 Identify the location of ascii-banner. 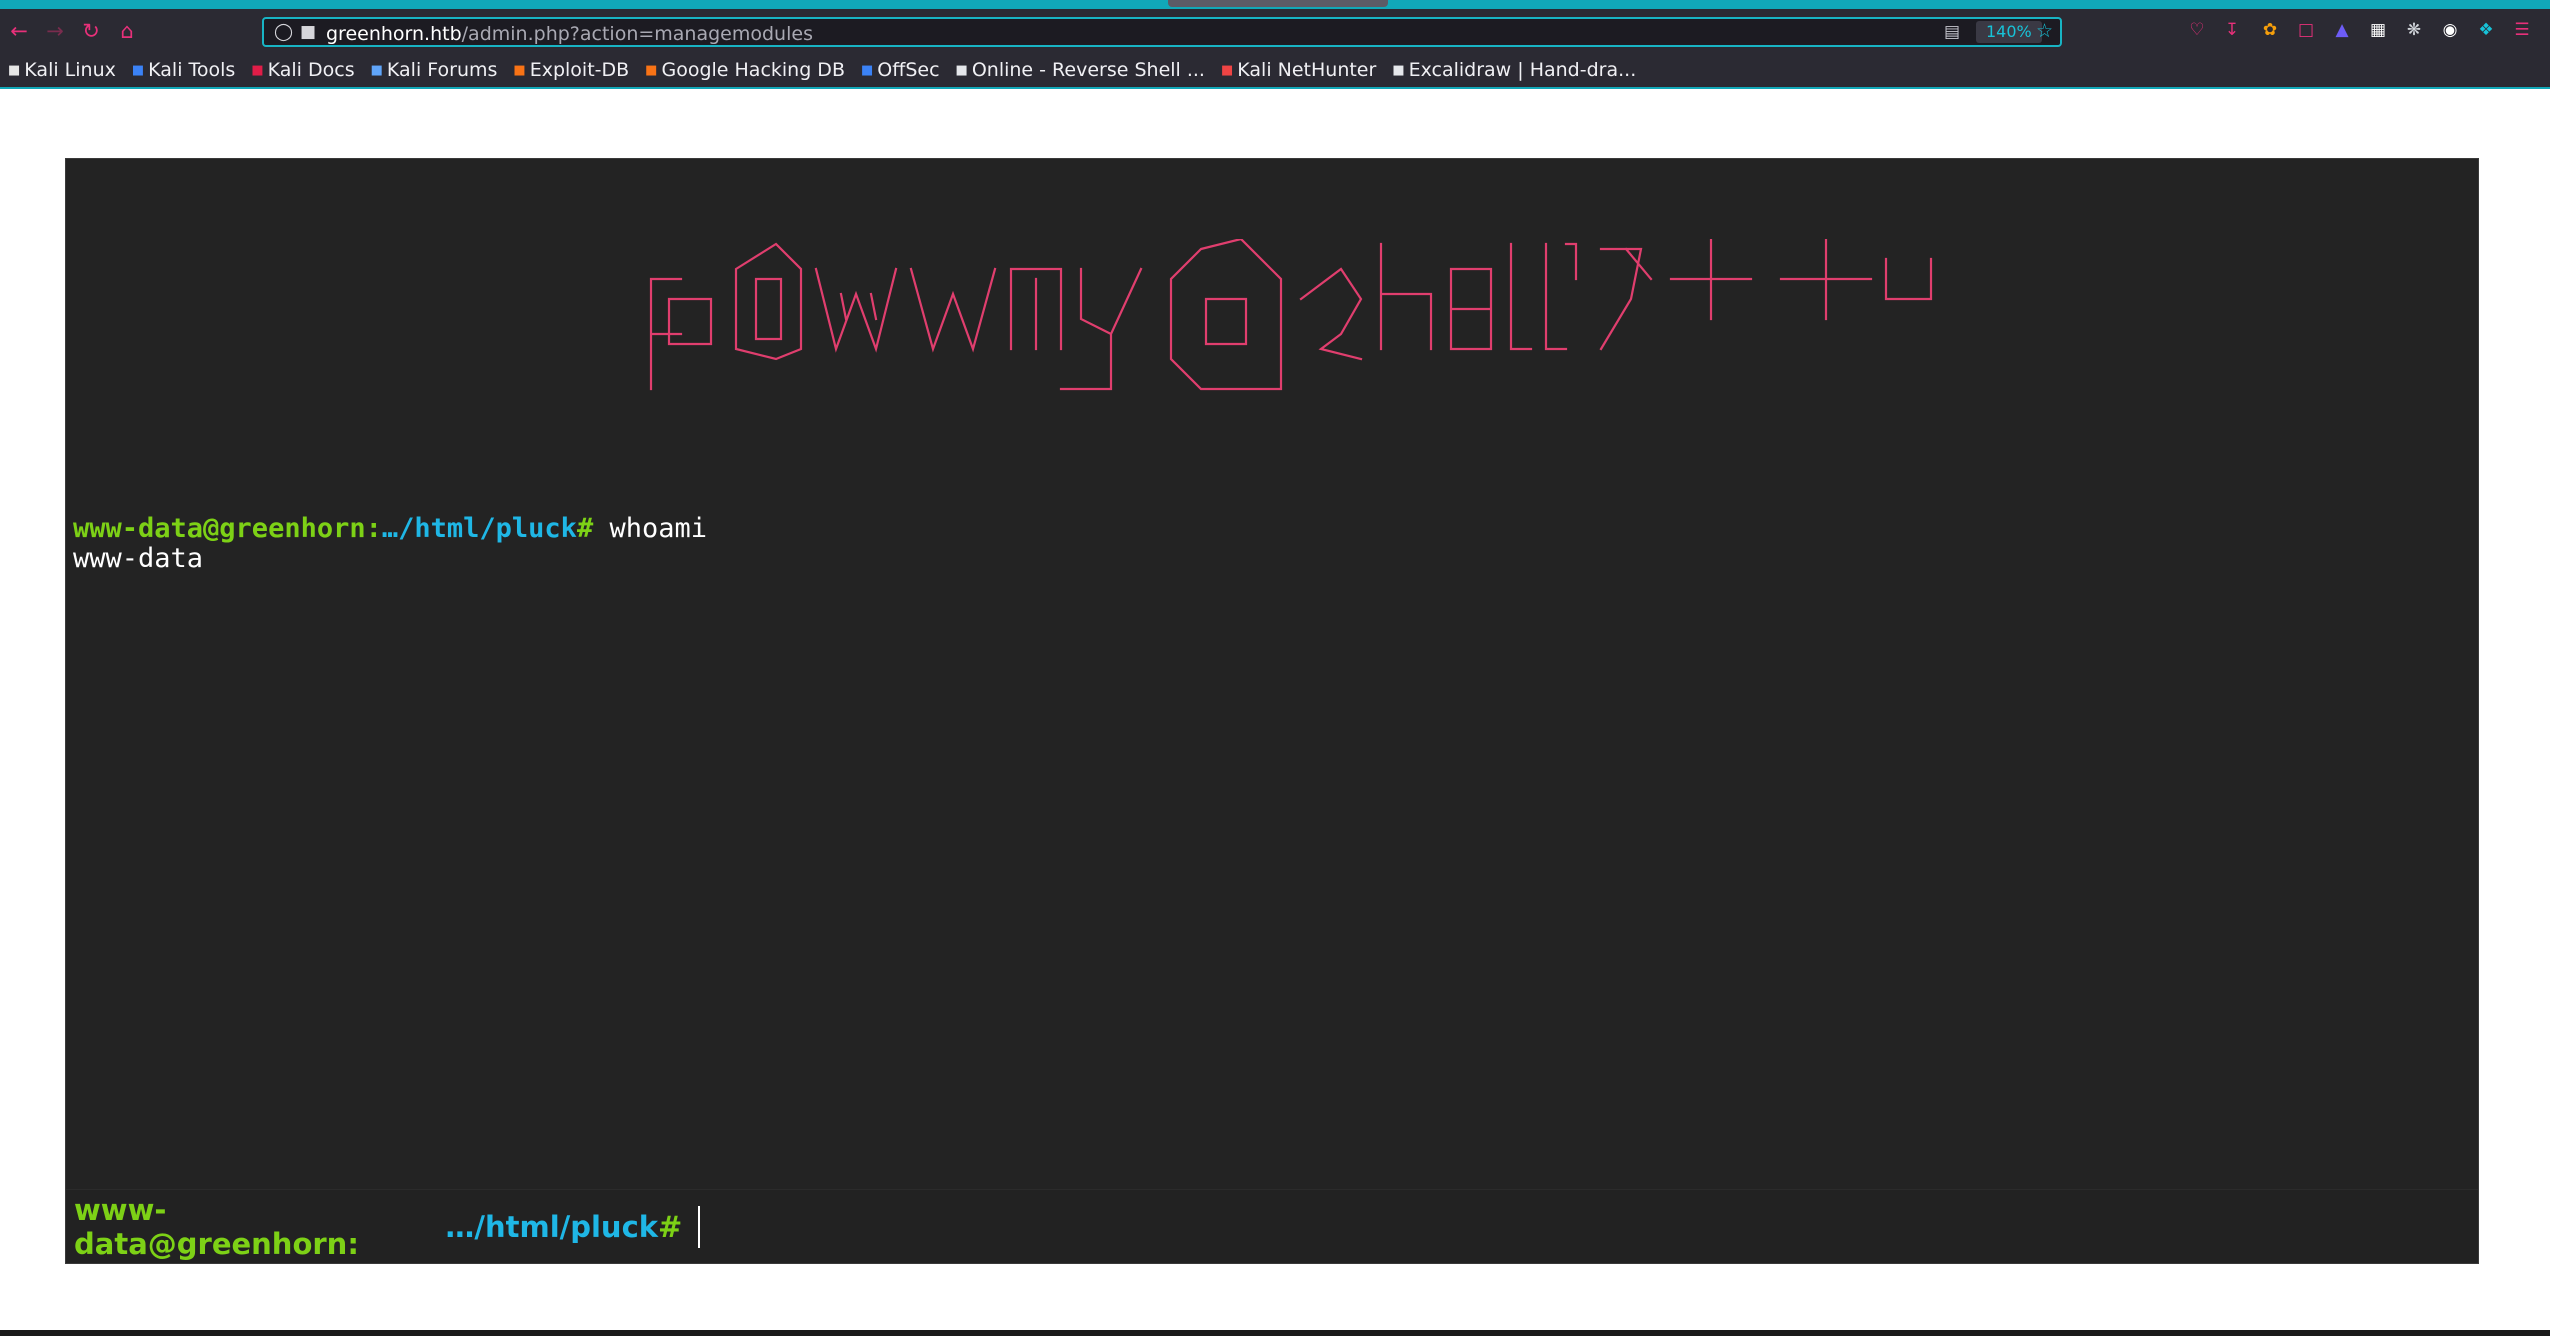
(1291, 315).